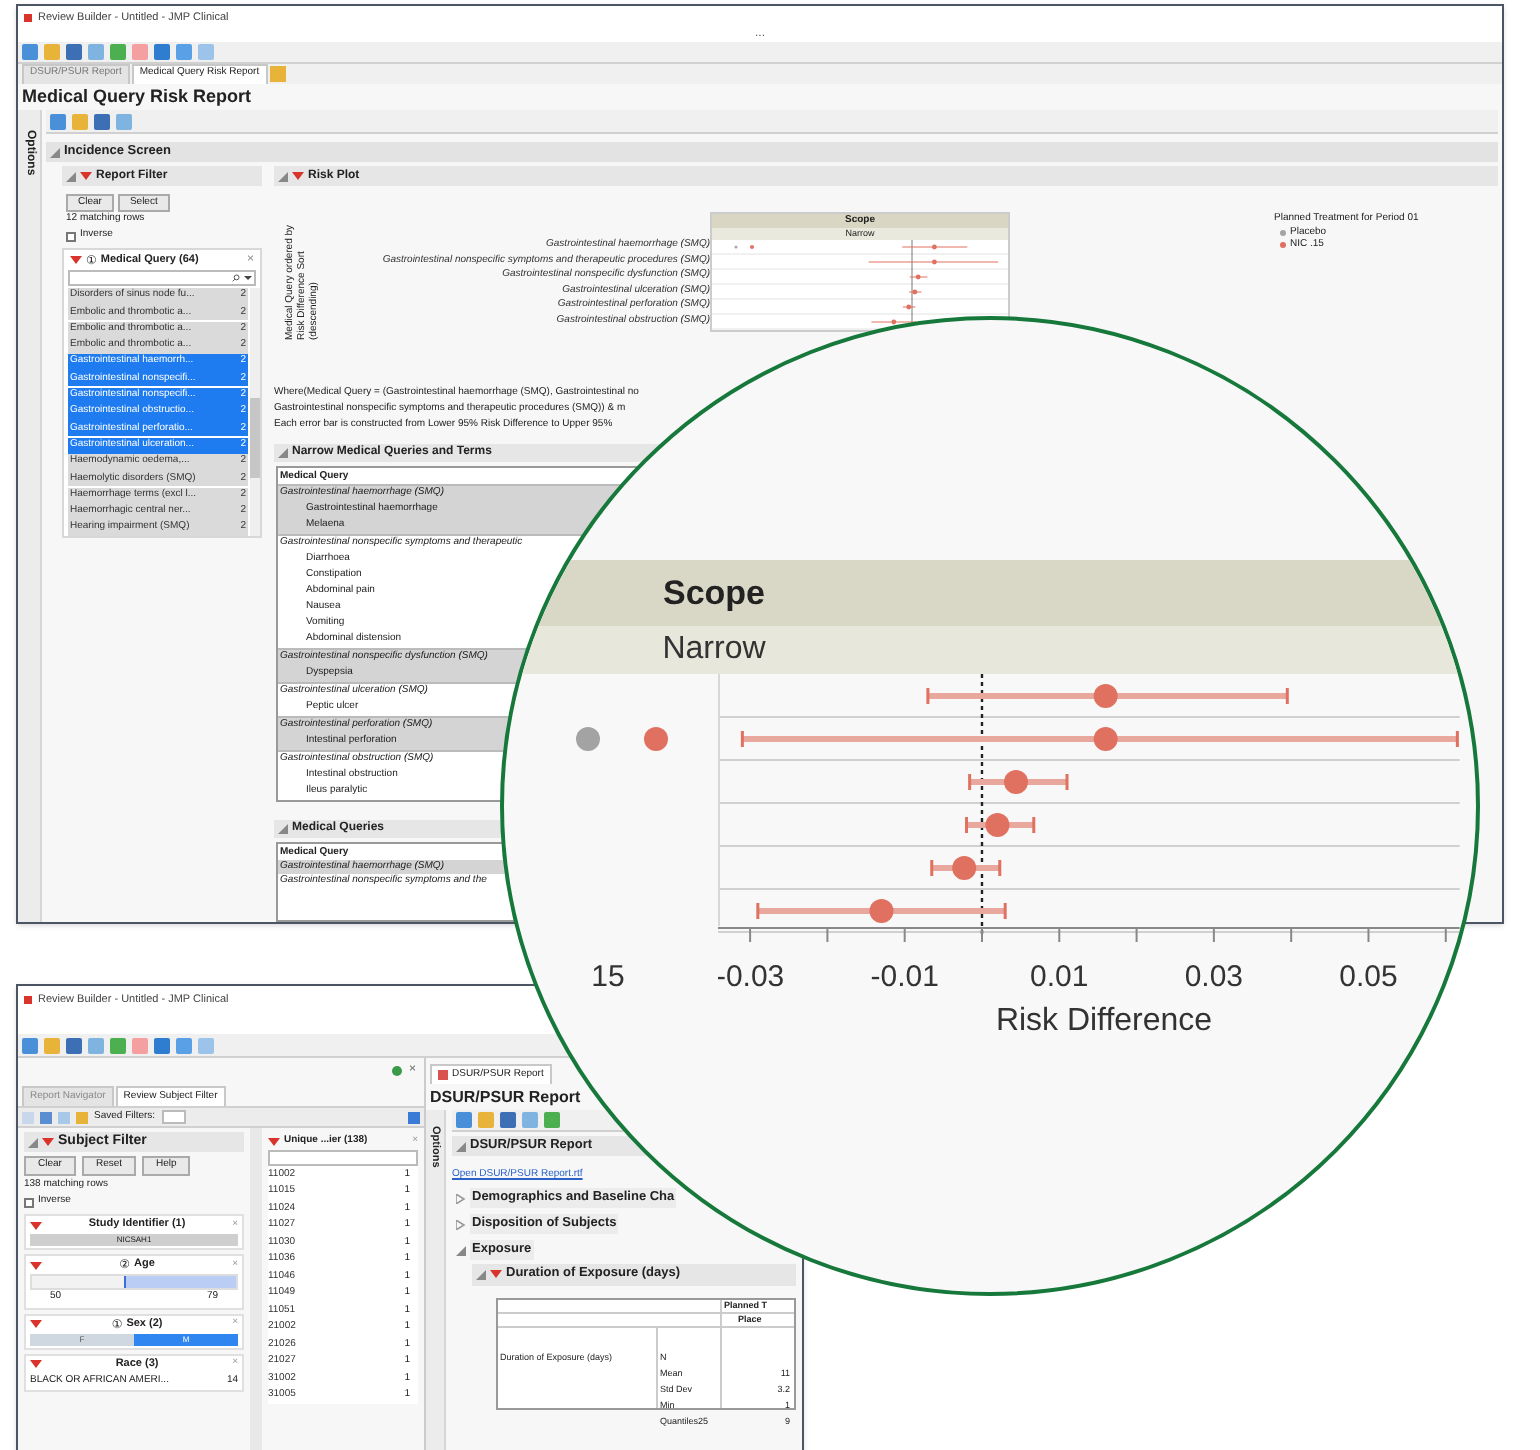  Describe the element at coordinates (904, 977) in the screenshot. I see `tick-label: -0.01` at that location.